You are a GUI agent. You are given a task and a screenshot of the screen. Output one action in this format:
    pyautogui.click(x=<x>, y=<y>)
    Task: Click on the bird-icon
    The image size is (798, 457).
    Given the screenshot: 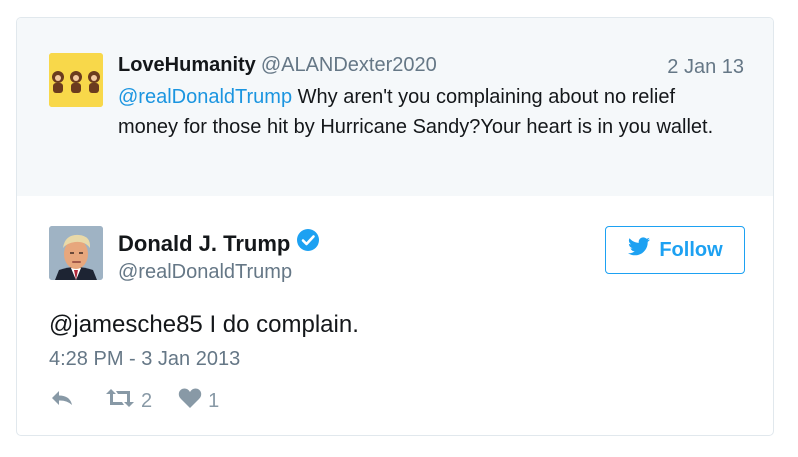 What is the action you would take?
    pyautogui.click(x=639, y=250)
    